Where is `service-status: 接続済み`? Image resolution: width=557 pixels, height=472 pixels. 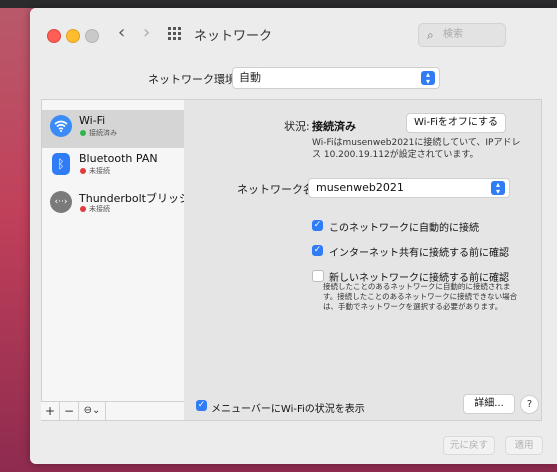
service-status: 接続済み is located at coordinates (103, 133).